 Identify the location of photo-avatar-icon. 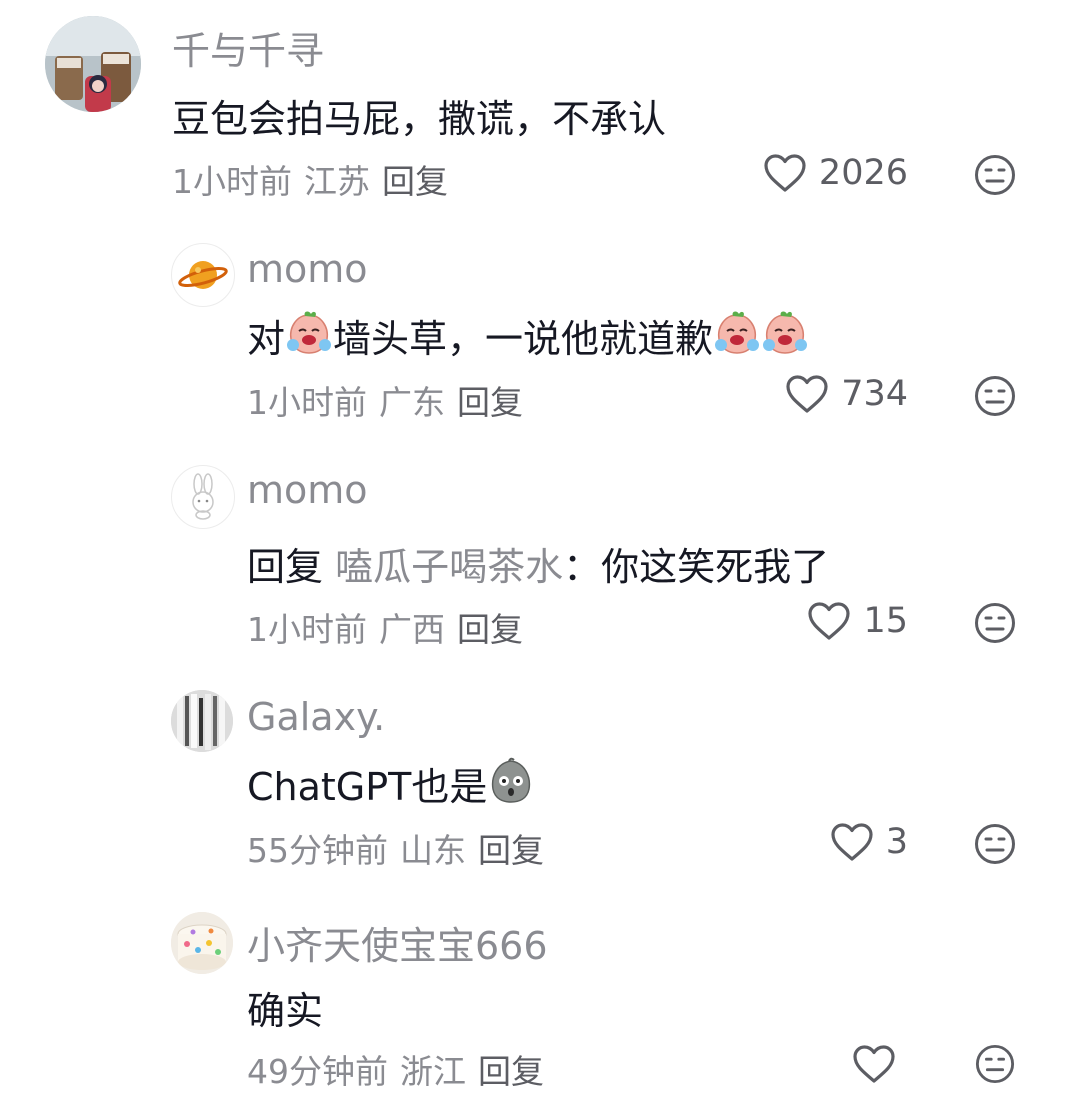
(93, 64).